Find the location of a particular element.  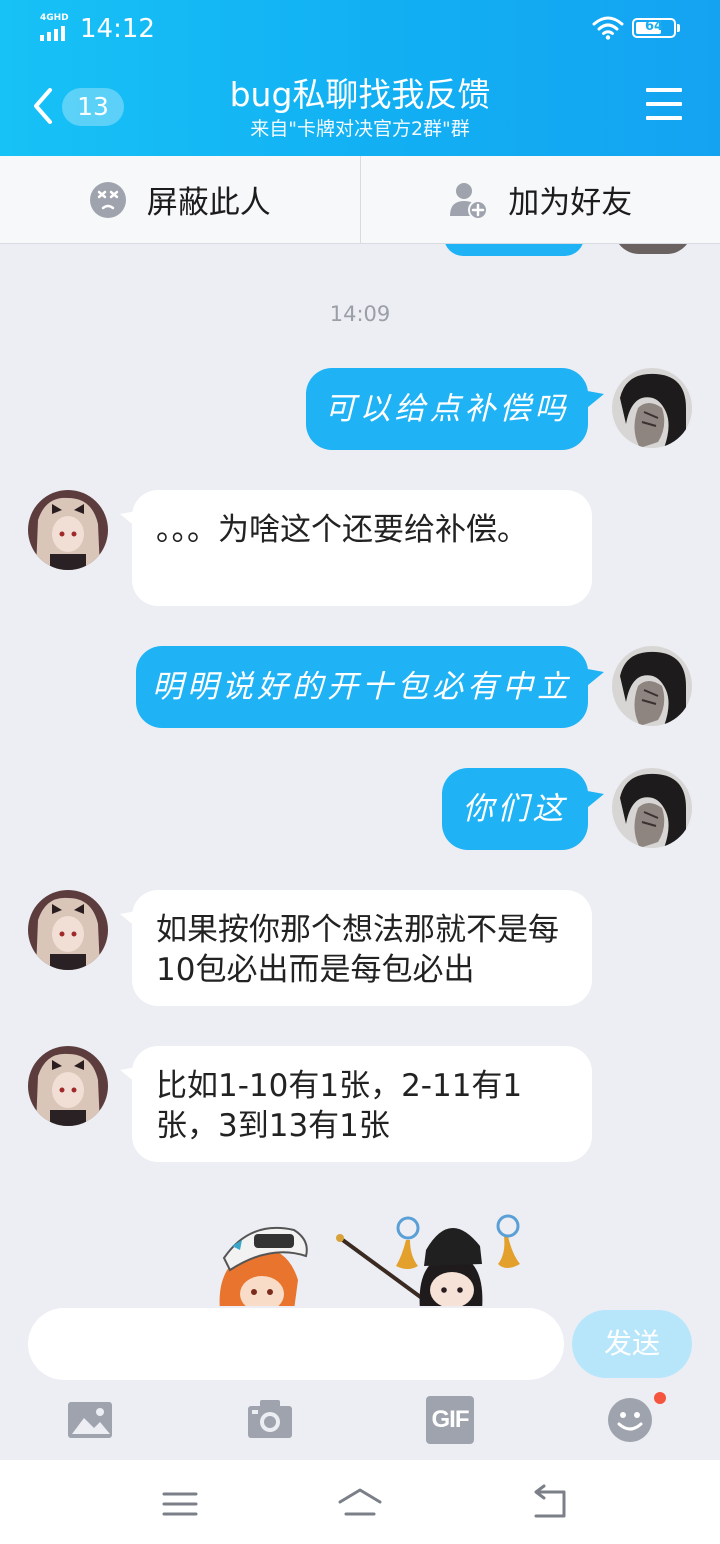

block-face-icon is located at coordinates (107, 199).